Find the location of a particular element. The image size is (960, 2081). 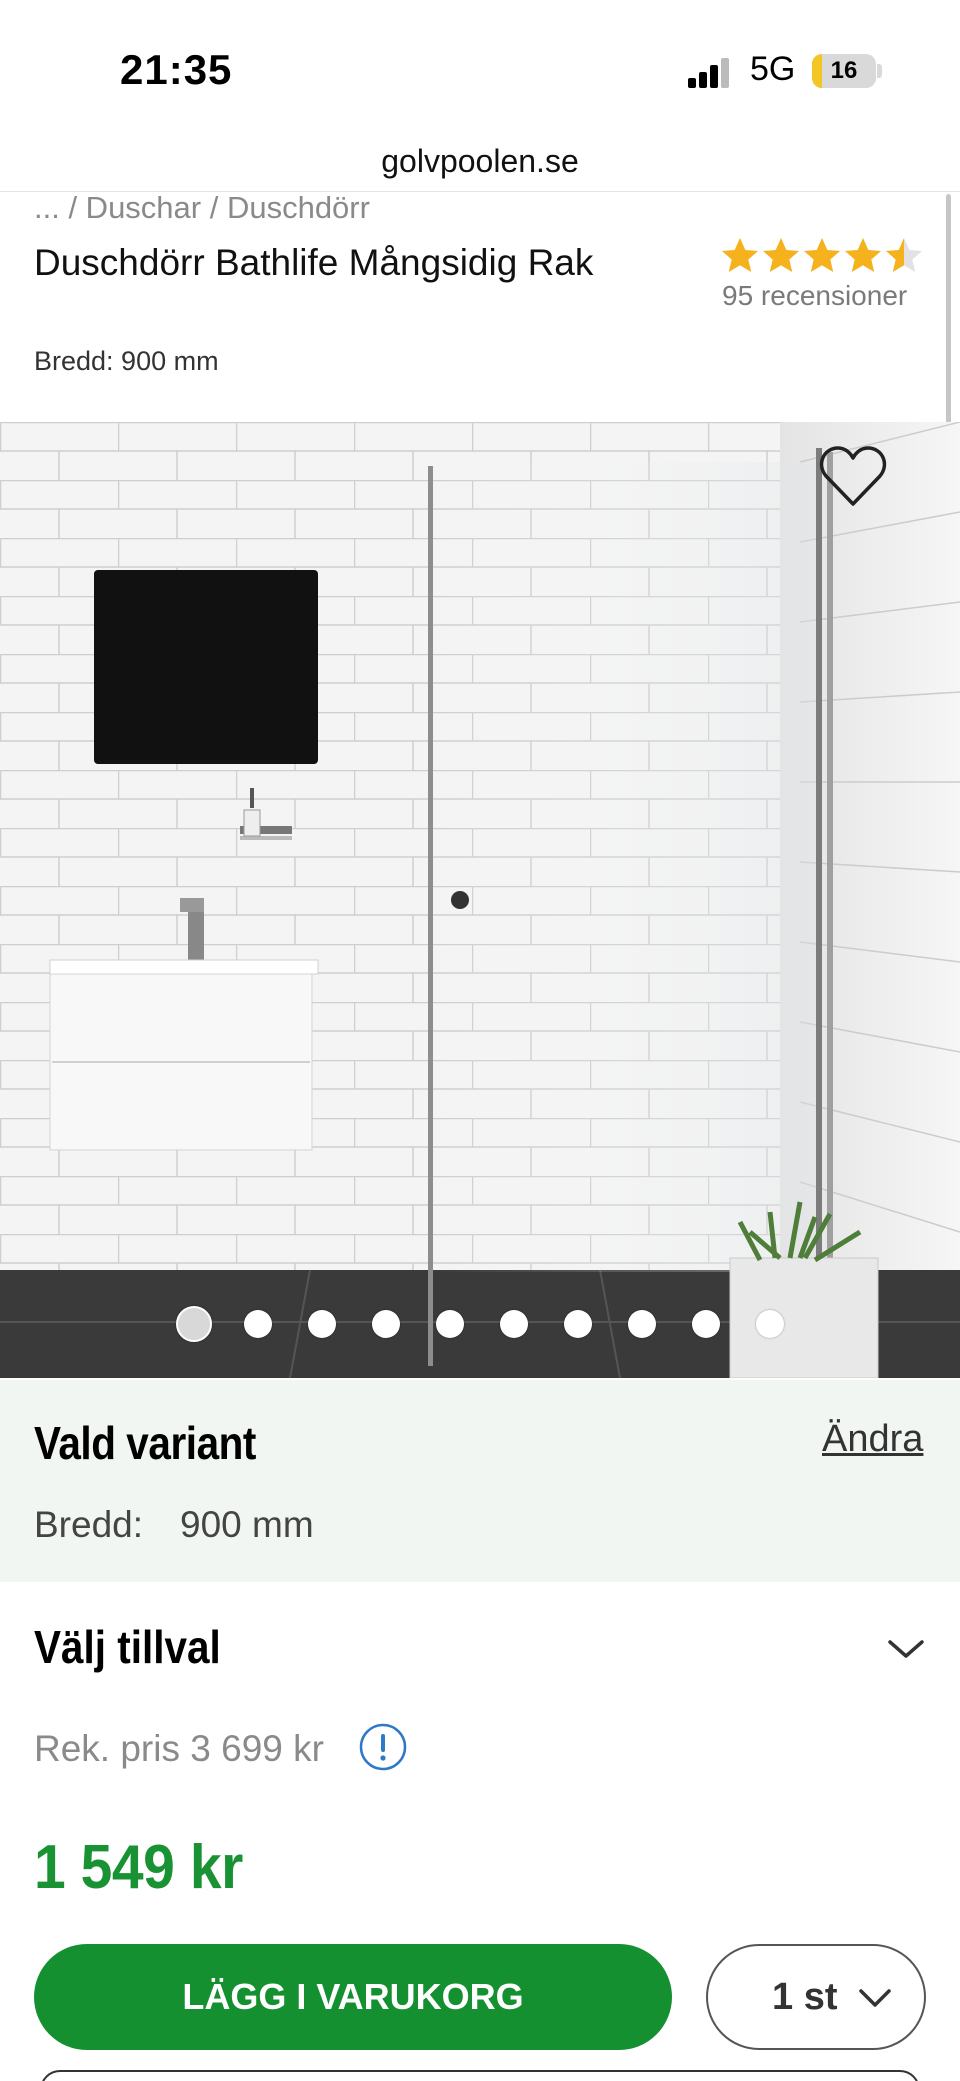

variant-width-value: 900 mm is located at coordinates (247, 1524).